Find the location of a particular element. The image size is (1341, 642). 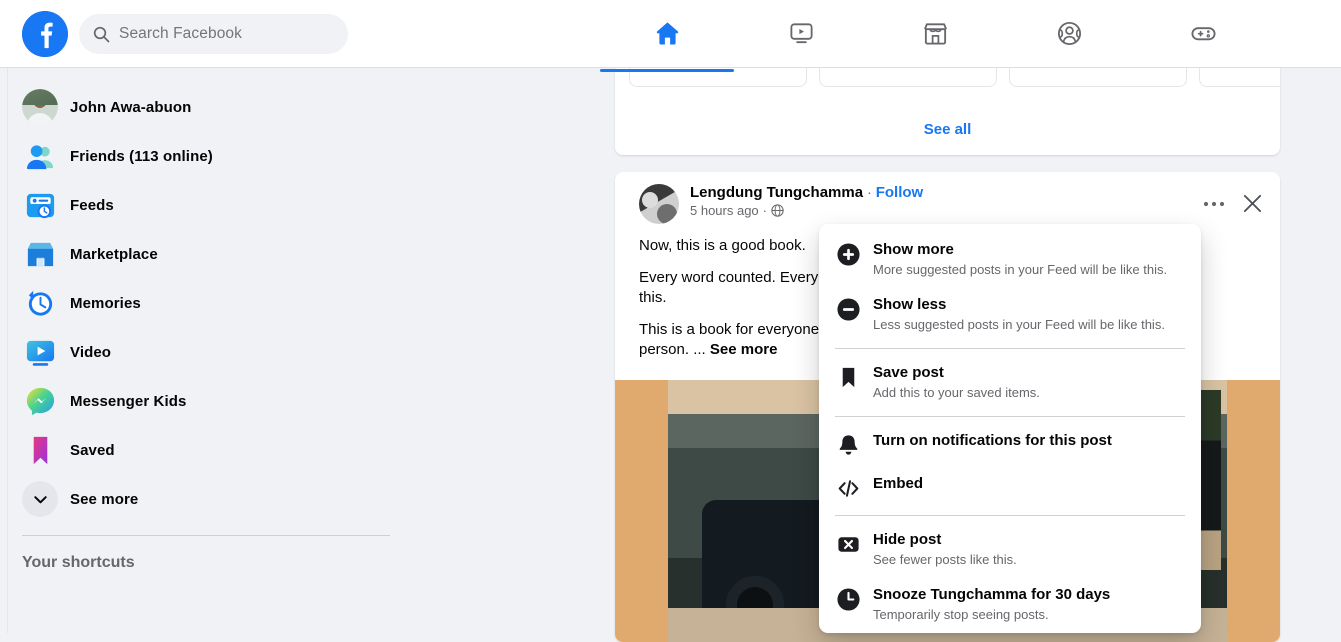

sidebar-item-see-more: See more is located at coordinates (201, 499).